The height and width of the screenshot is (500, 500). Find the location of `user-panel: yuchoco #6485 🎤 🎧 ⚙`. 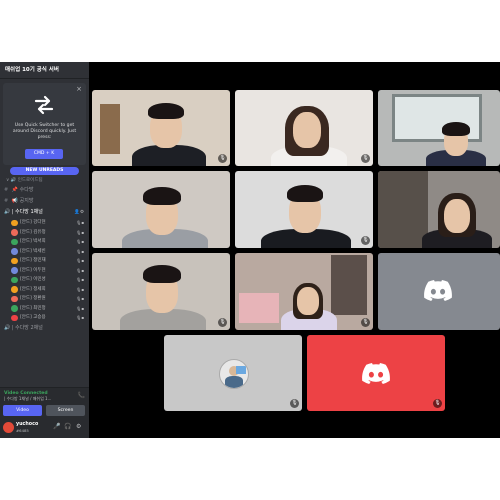

user-panel: yuchoco #6485 🎤 🎧 ⚙ is located at coordinates (44, 428).